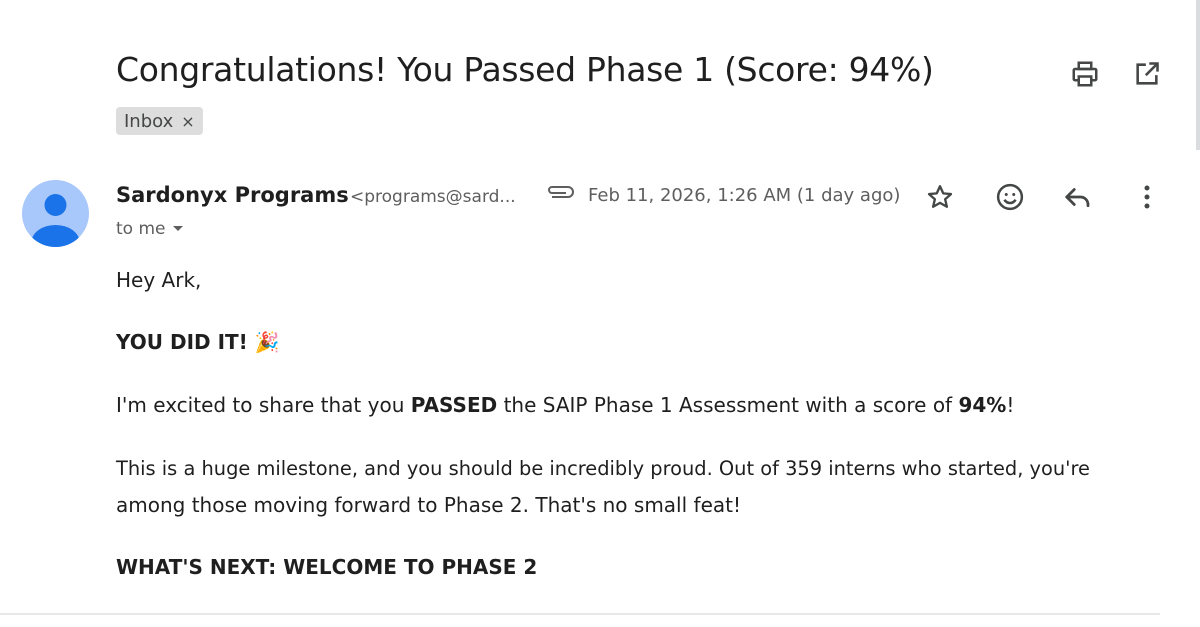 Image resolution: width=1200 pixels, height=627 pixels. What do you see at coordinates (580, 614) in the screenshot?
I see `divider` at bounding box center [580, 614].